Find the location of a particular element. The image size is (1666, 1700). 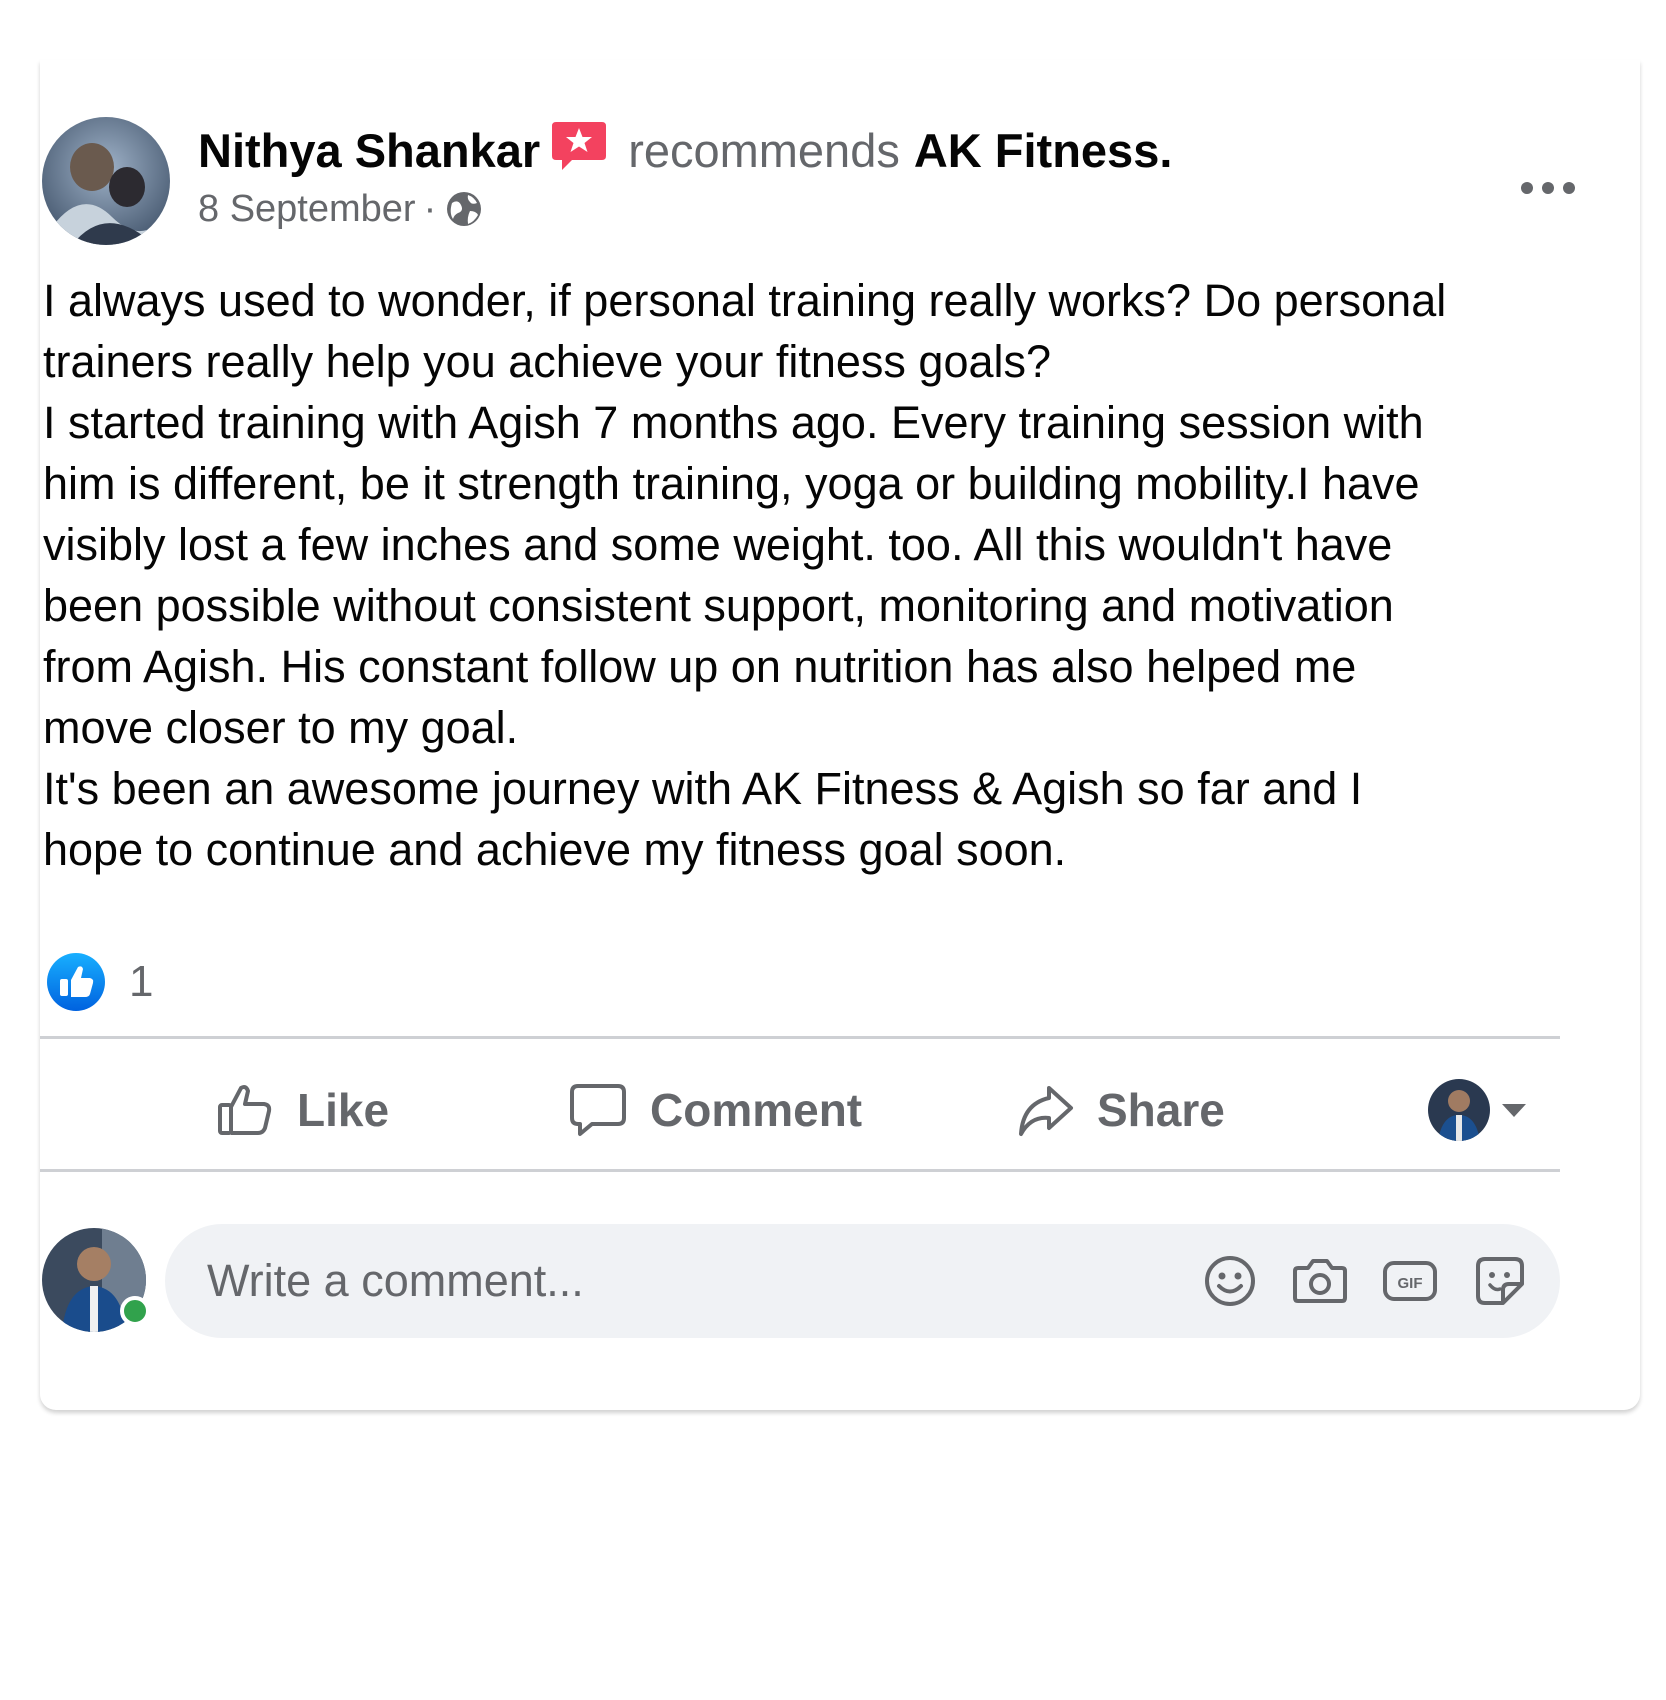

comment-icon is located at coordinates (598, 1110).